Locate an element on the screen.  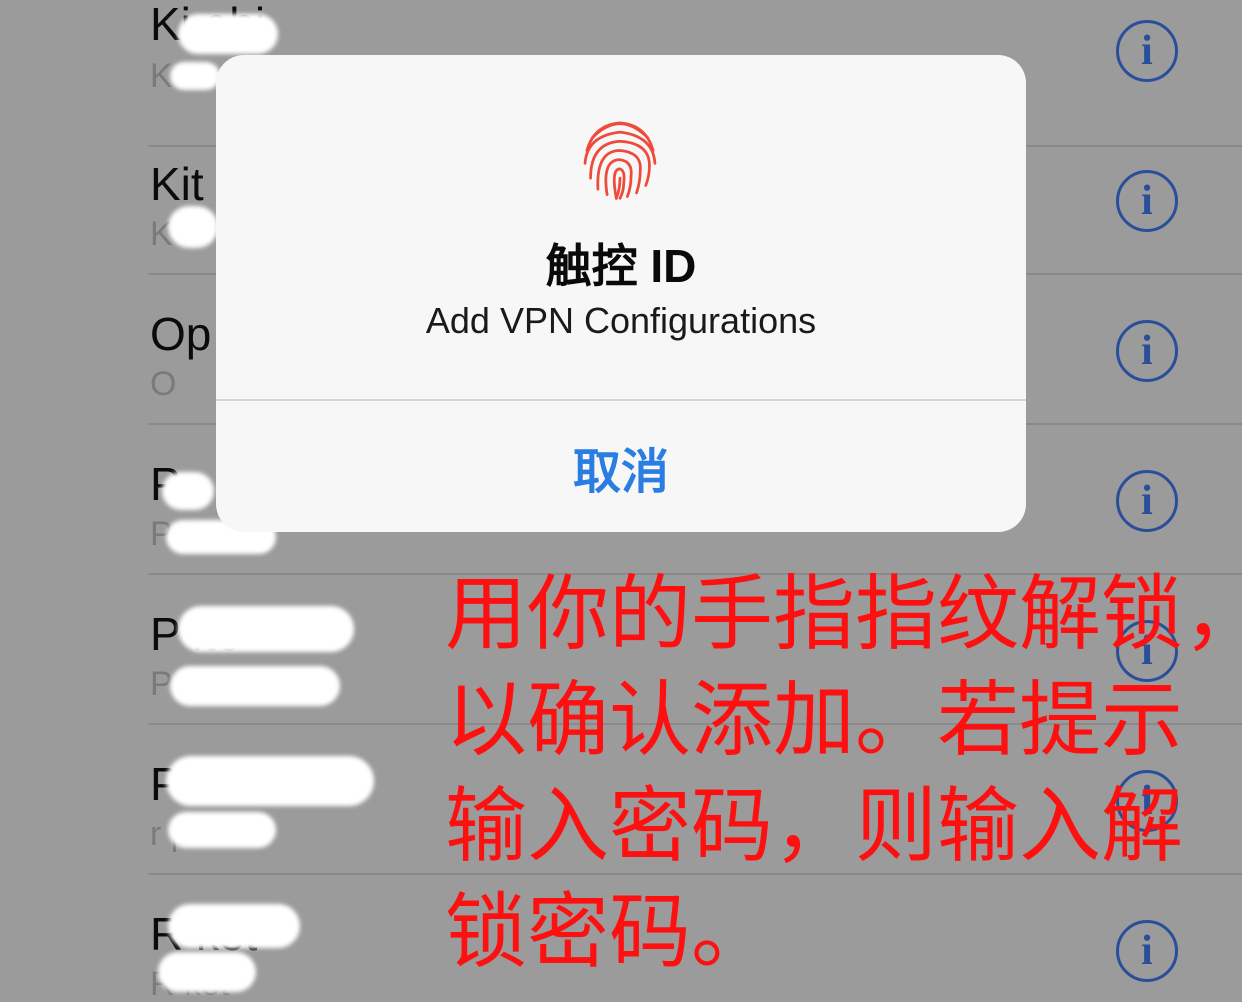
cancel-button: 取消 is located at coordinates (621, 466).